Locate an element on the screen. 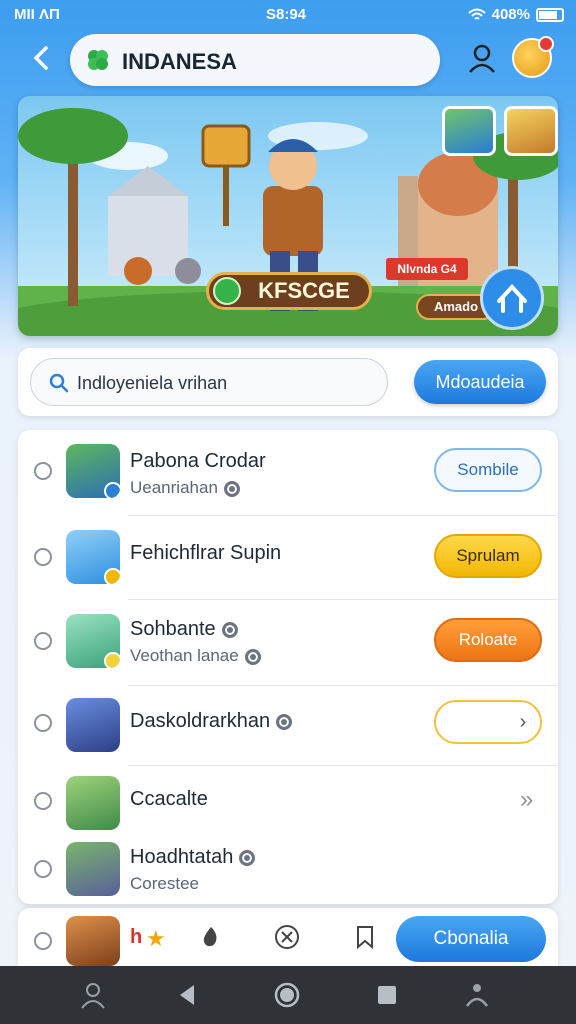 This screenshot has width=576, height=1024. bookmark-icon is located at coordinates (365, 937).